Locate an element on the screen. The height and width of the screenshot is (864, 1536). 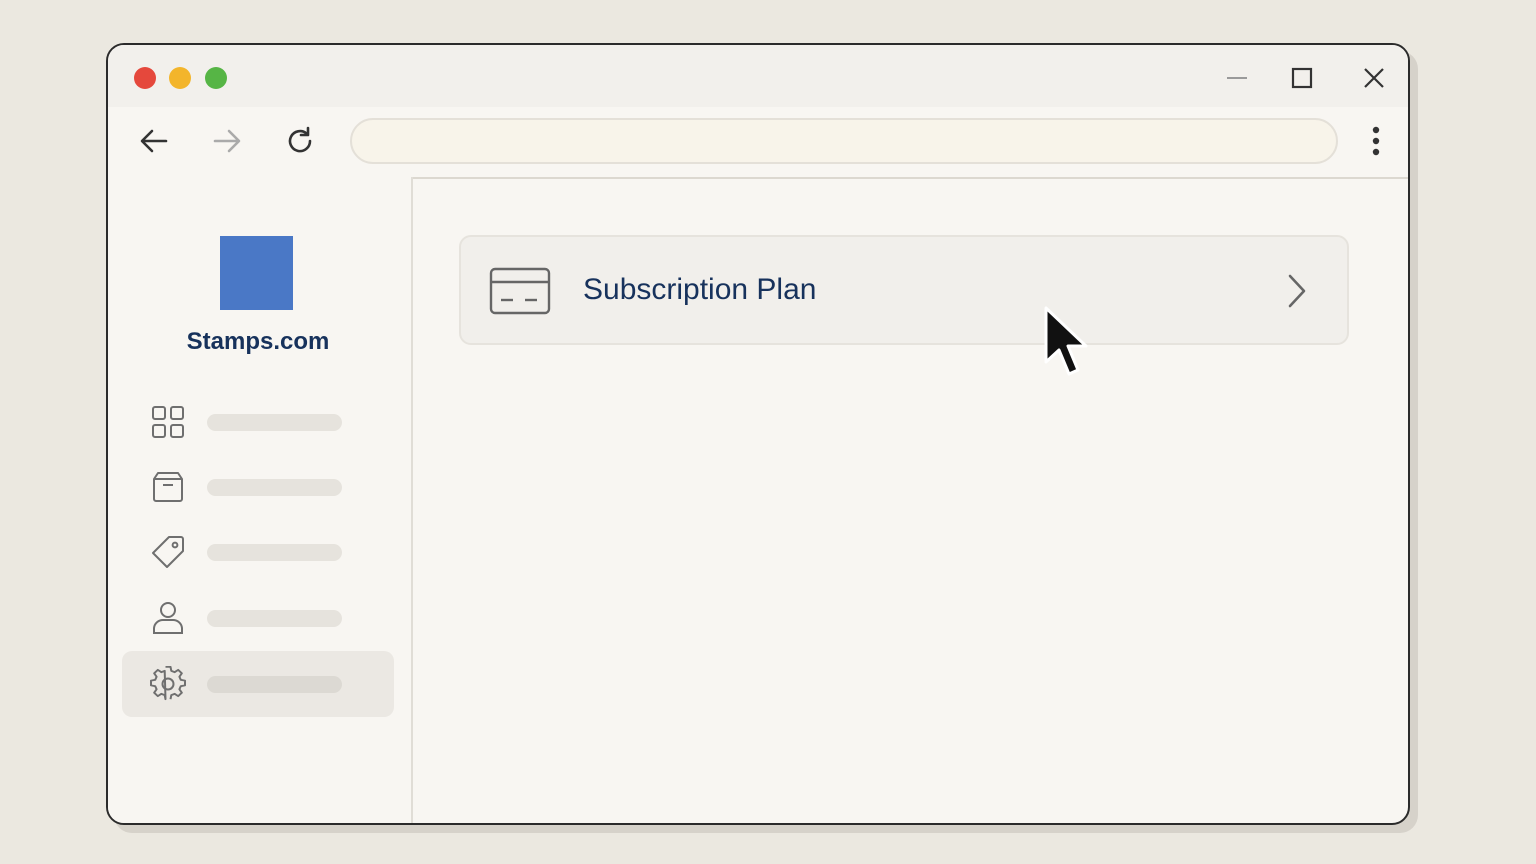
minimize-icon is located at coordinates (1237, 78).